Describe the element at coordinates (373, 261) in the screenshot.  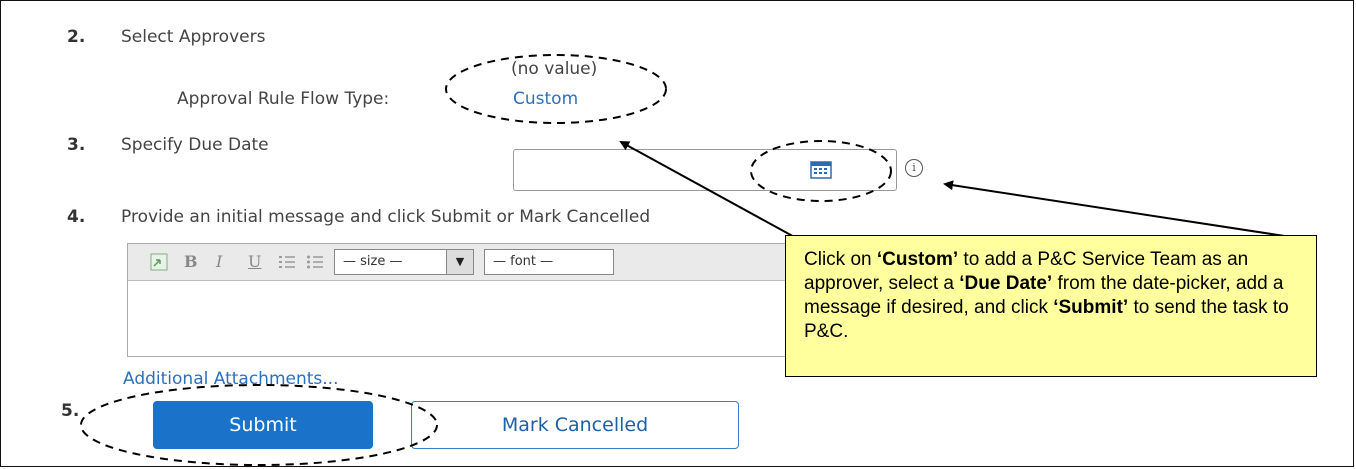
I see `font-size-value: — size —` at that location.